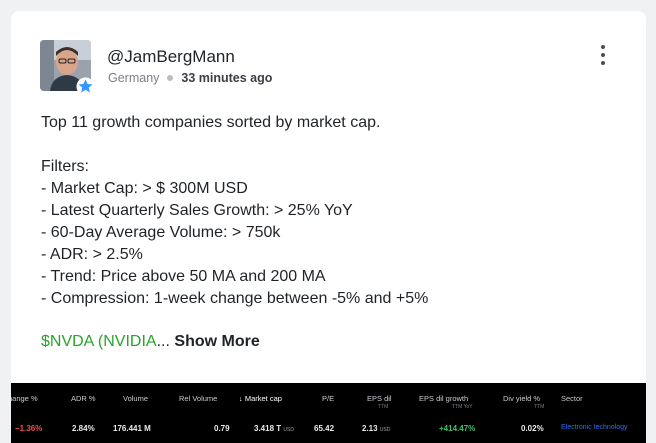 The height and width of the screenshot is (443, 656). I want to click on header-eps-dil: EPS dil, so click(379, 398).